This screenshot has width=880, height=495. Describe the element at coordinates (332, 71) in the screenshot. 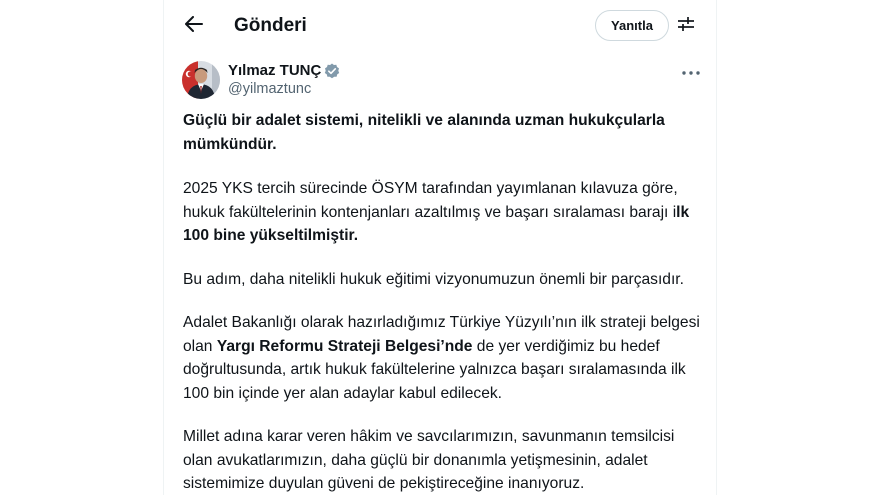

I see `verified-badge-icon` at that location.